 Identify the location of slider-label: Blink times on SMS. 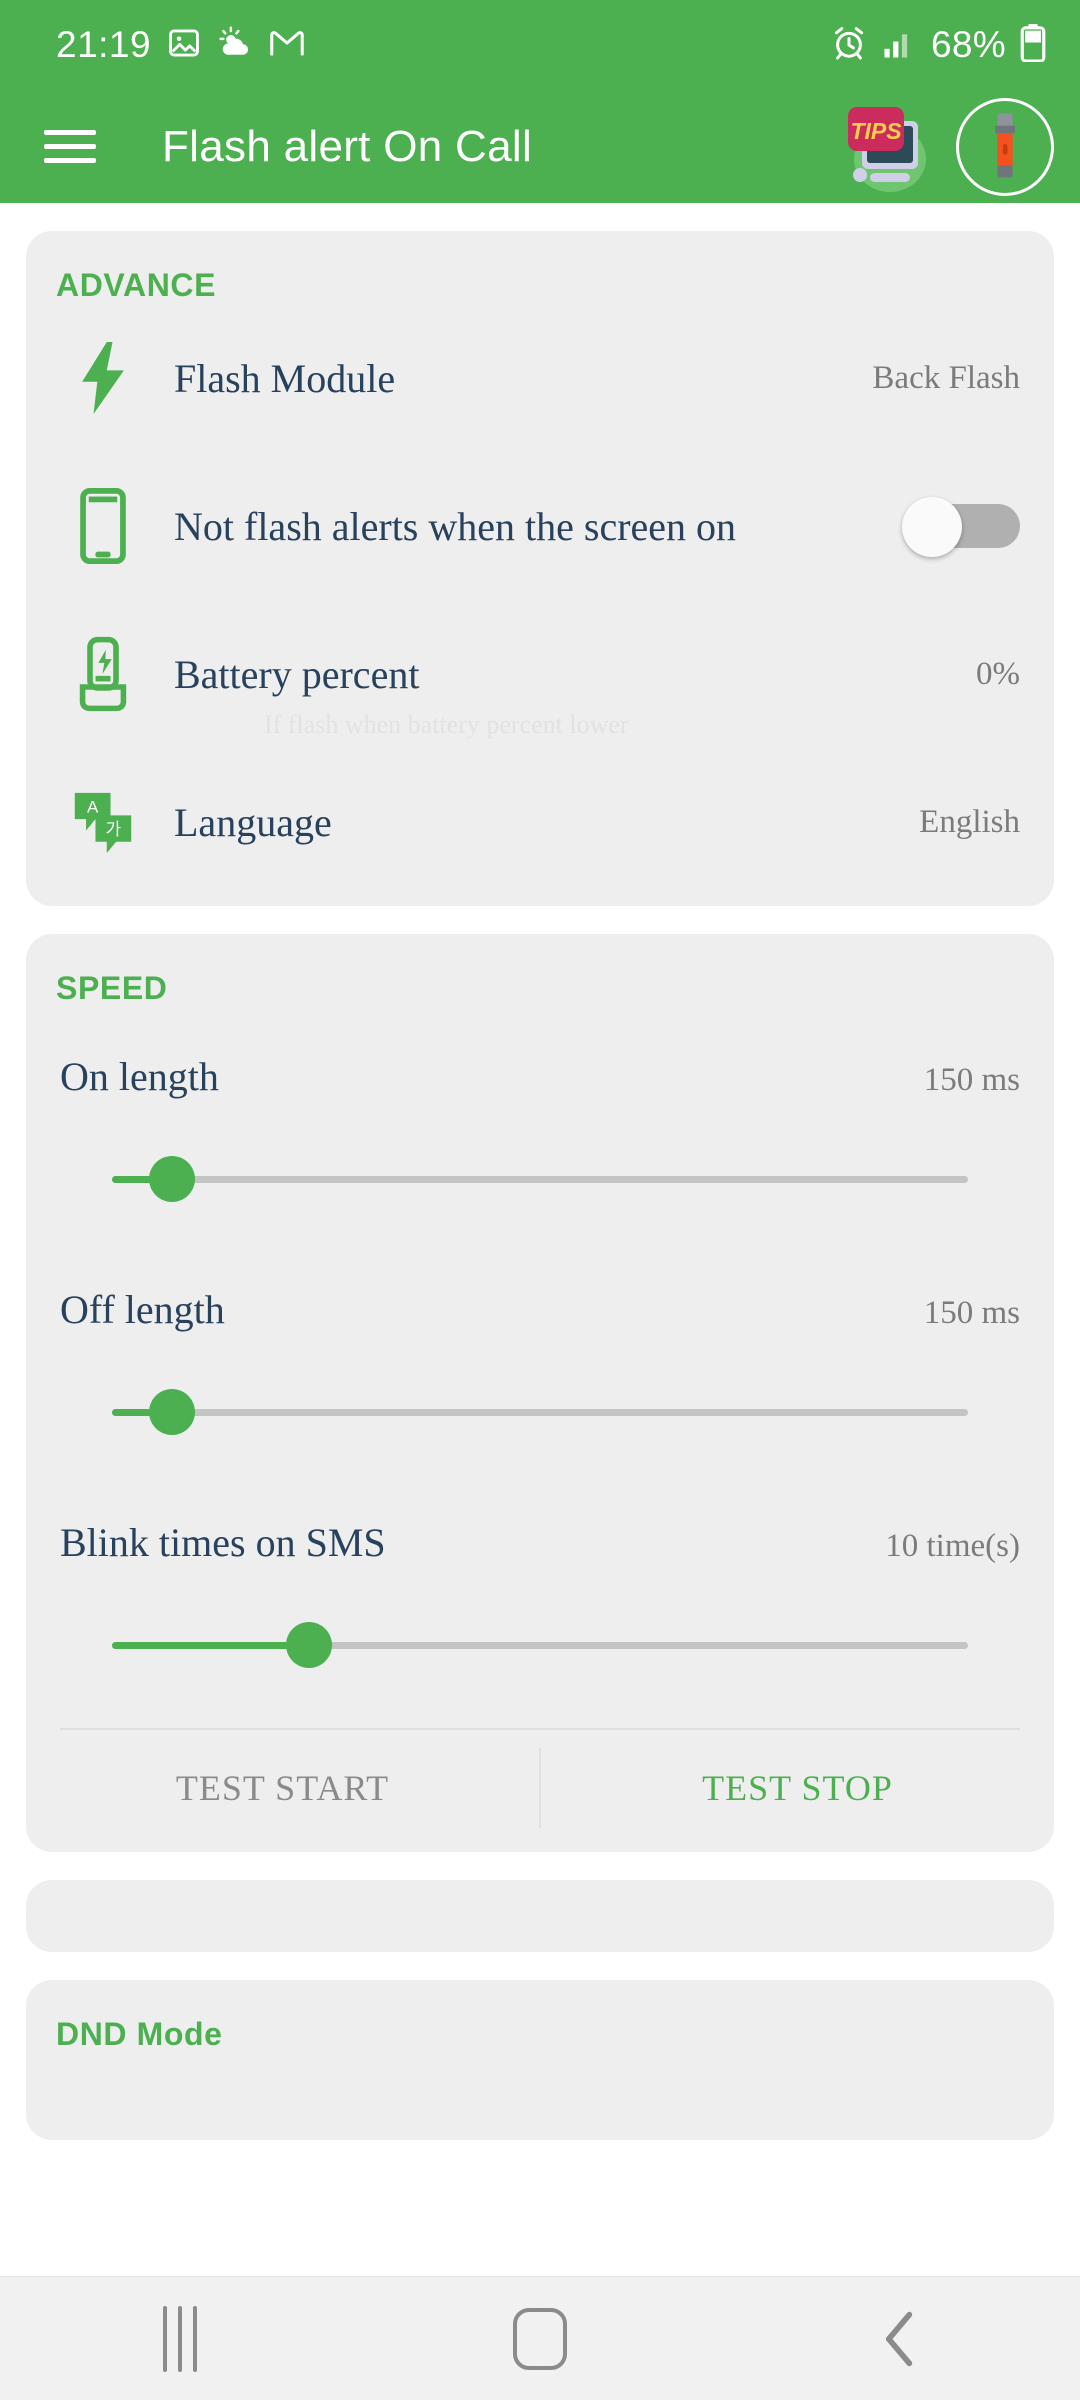
(223, 1542).